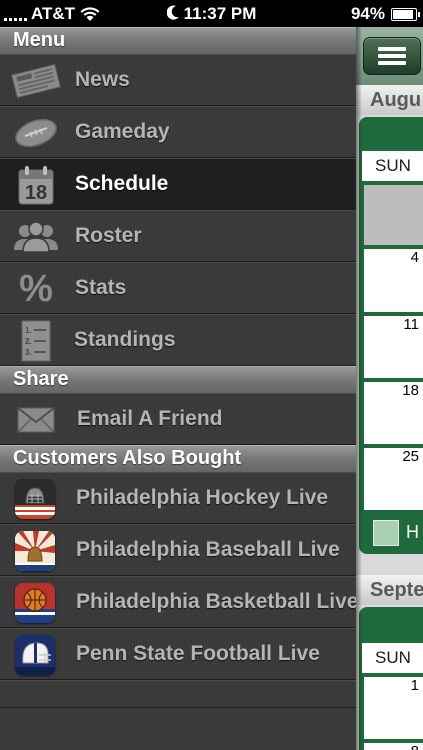 This screenshot has width=423, height=750. What do you see at coordinates (393, 215) in the screenshot?
I see `calendar-cell-empty` at bounding box center [393, 215].